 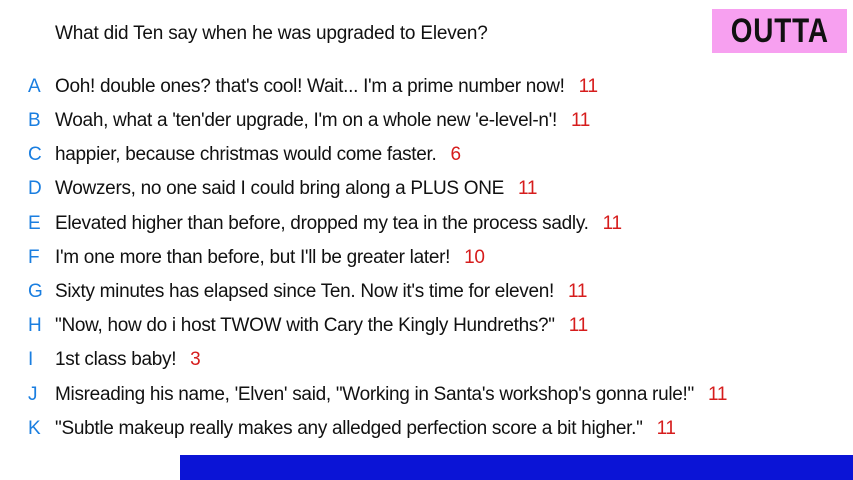 What do you see at coordinates (31, 359) in the screenshot?
I see `response-letter: I` at bounding box center [31, 359].